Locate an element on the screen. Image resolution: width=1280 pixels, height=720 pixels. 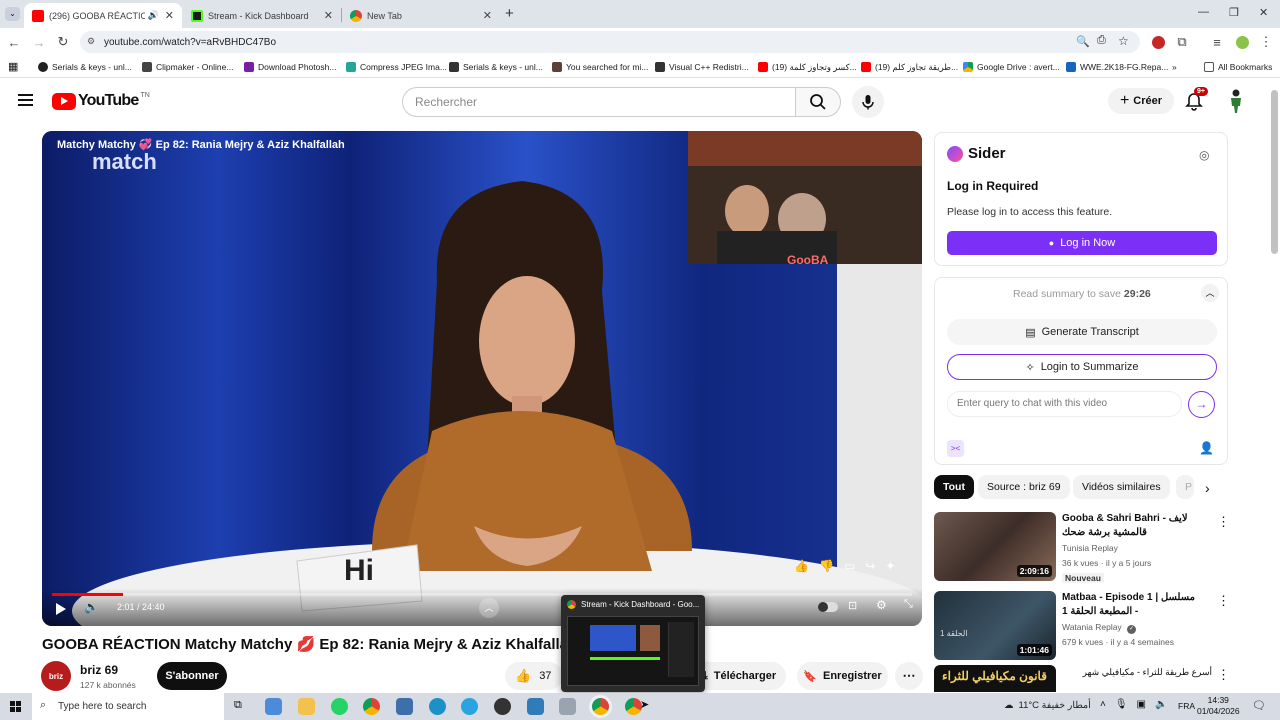
site-info-icon: ⚙ is located at coordinates (91, 41).